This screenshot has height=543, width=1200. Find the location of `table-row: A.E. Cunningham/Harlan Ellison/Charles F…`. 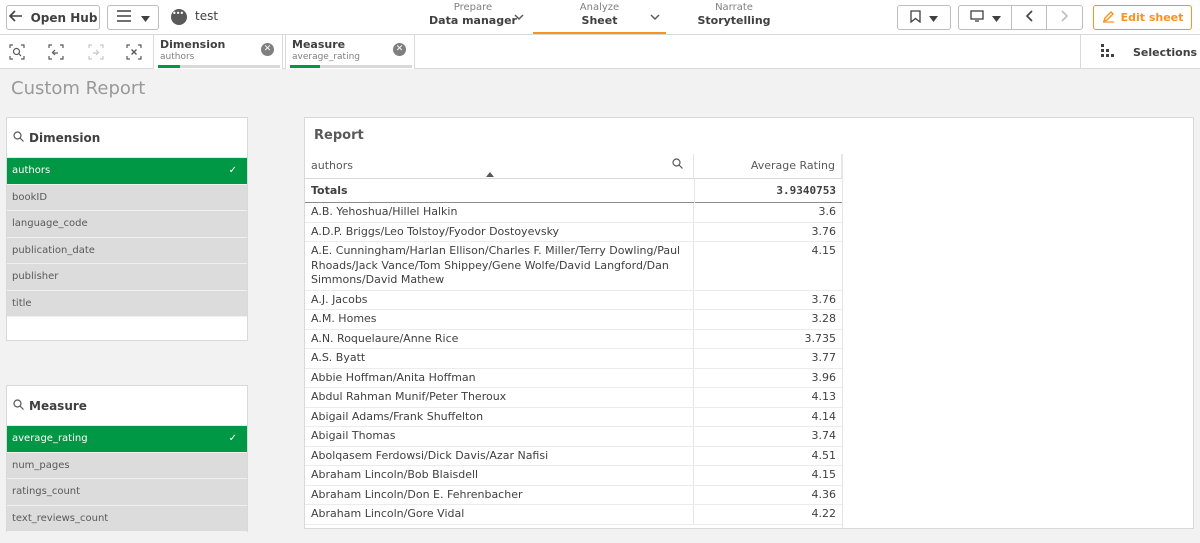

table-row: A.E. Cunningham/Harlan Ellison/Charles F… is located at coordinates (573, 266).